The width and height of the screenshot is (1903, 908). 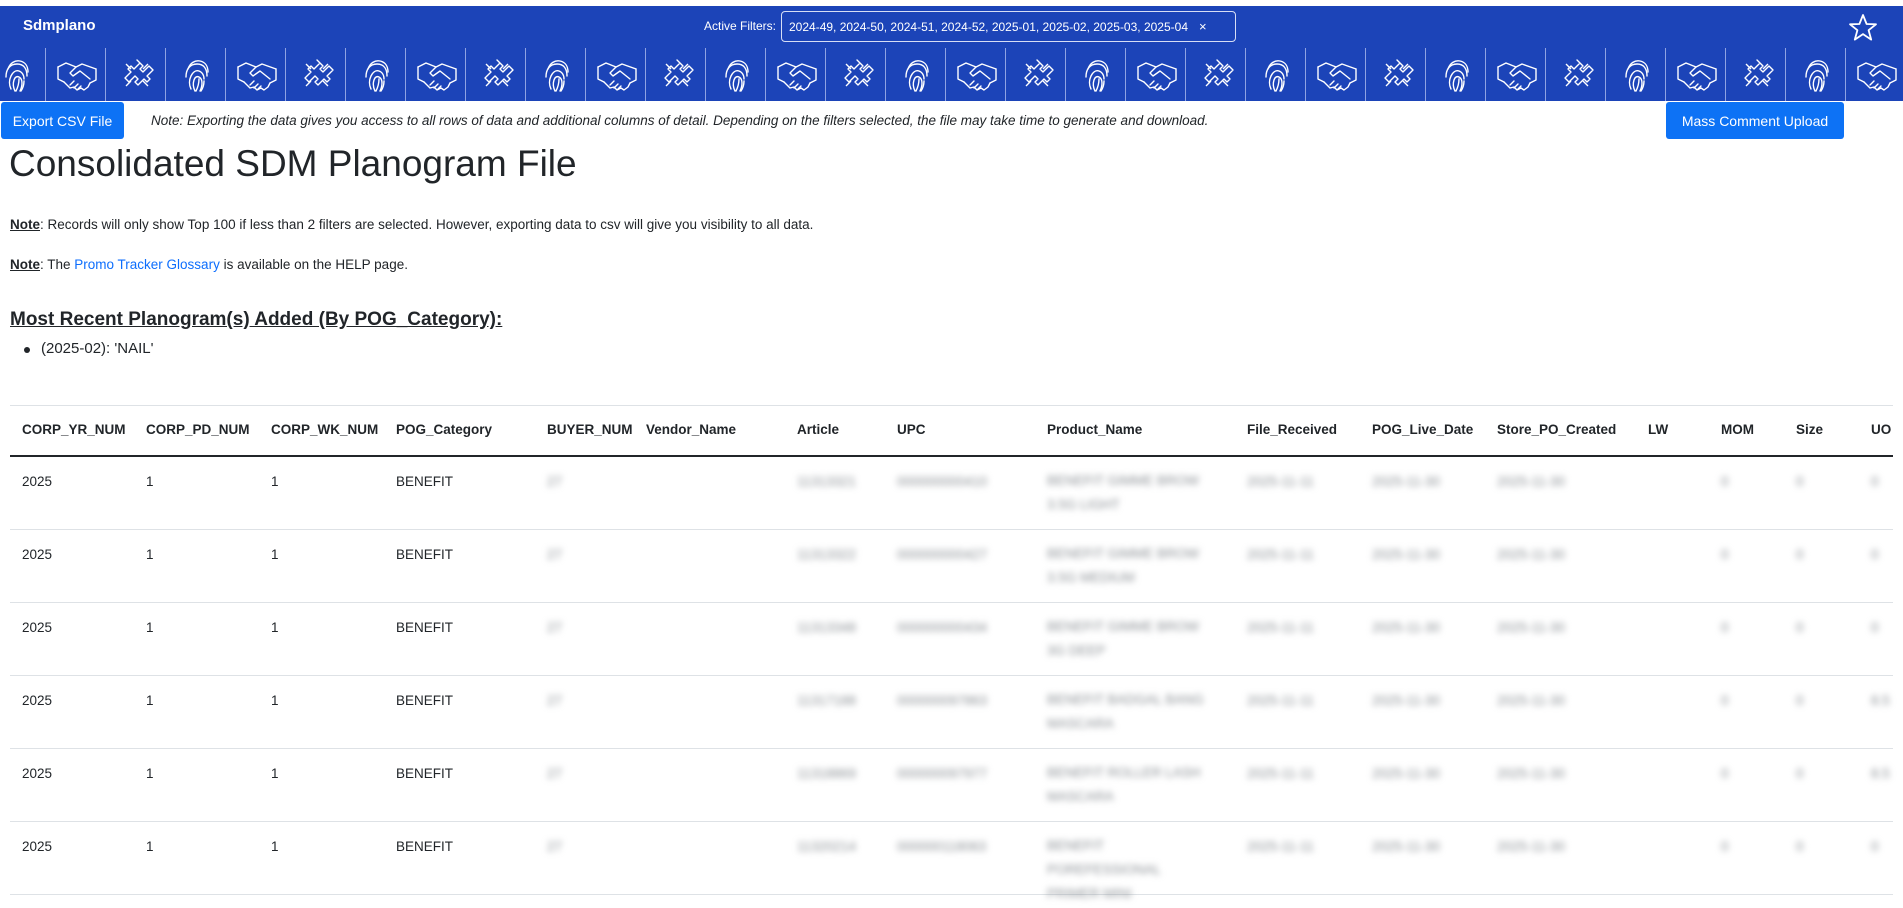 What do you see at coordinates (25, 224) in the screenshot?
I see `note-label: Note` at bounding box center [25, 224].